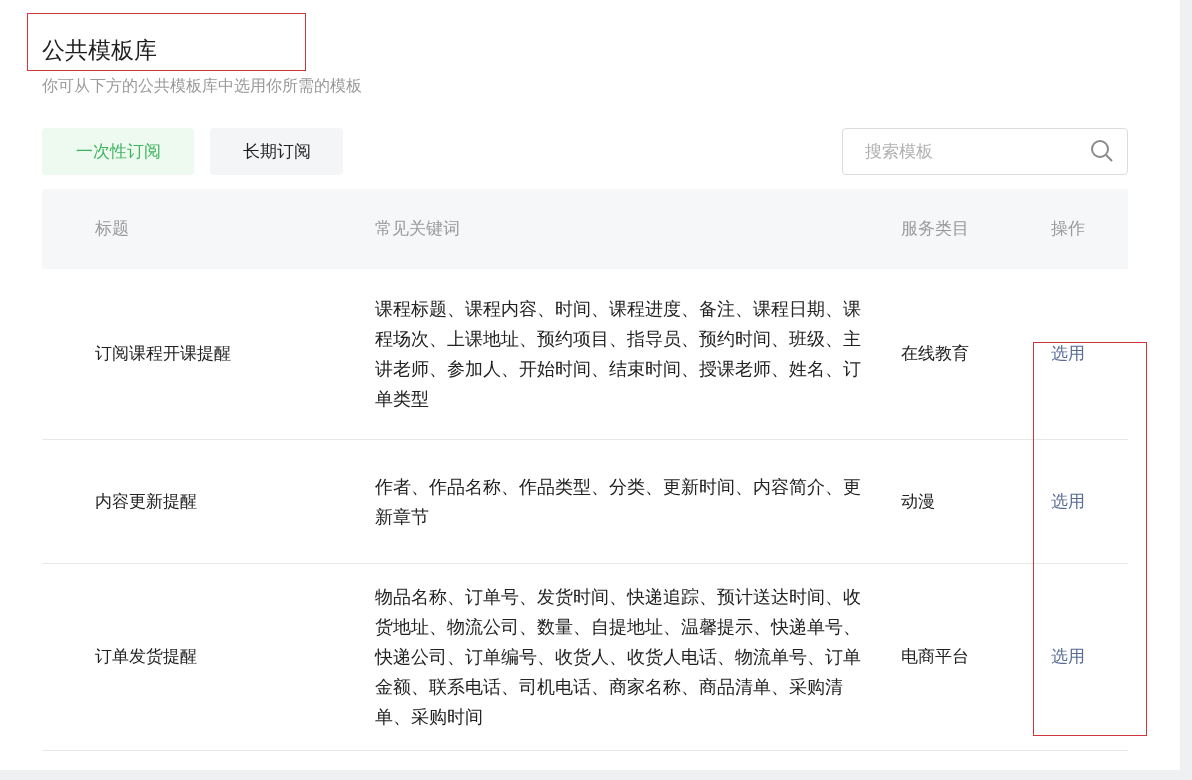  Describe the element at coordinates (99, 50) in the screenshot. I see `page-title: 公共模板库` at that location.